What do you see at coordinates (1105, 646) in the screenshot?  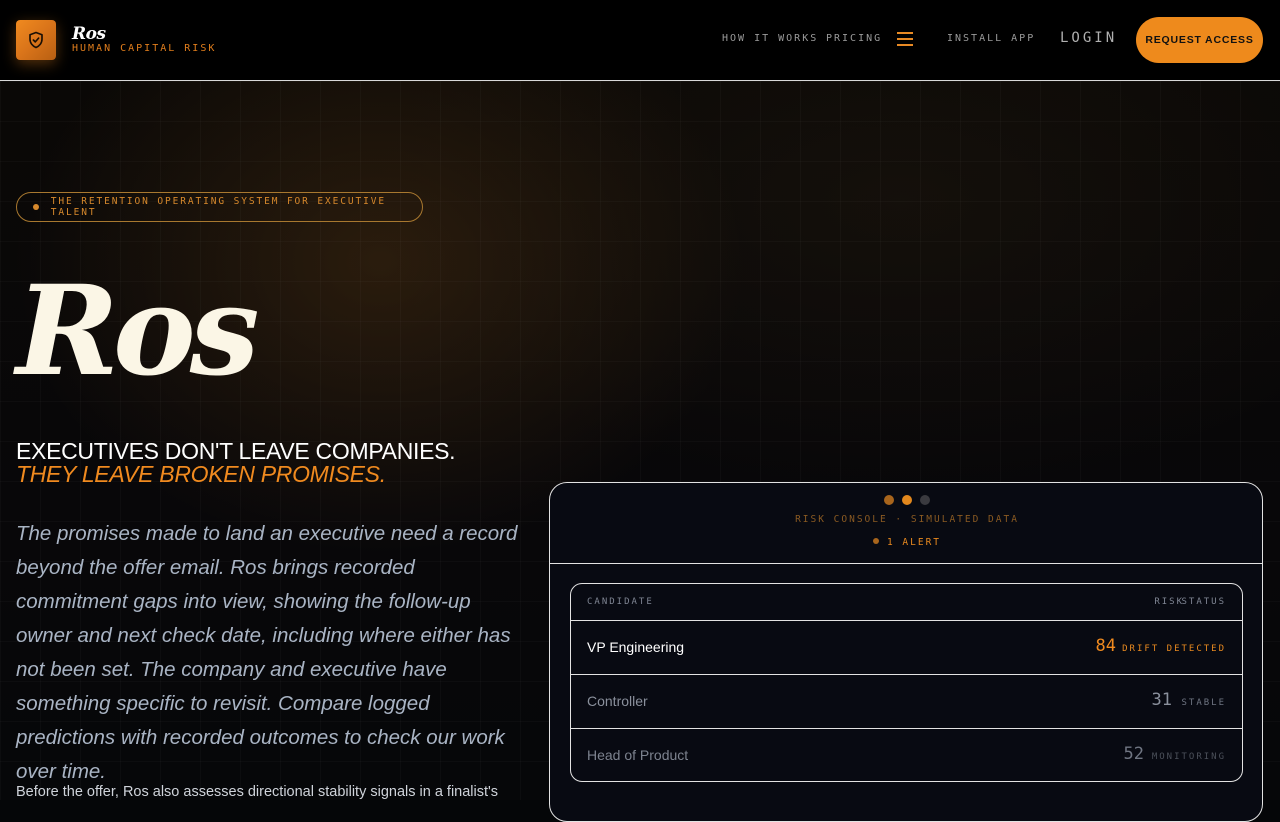 I see `risk-score: 84` at bounding box center [1105, 646].